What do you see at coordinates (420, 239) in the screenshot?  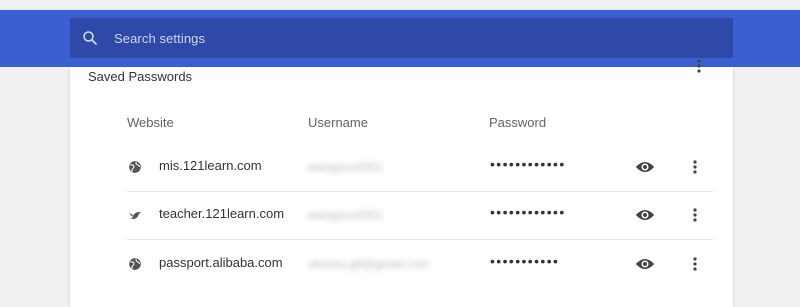 I see `row-divider` at bounding box center [420, 239].